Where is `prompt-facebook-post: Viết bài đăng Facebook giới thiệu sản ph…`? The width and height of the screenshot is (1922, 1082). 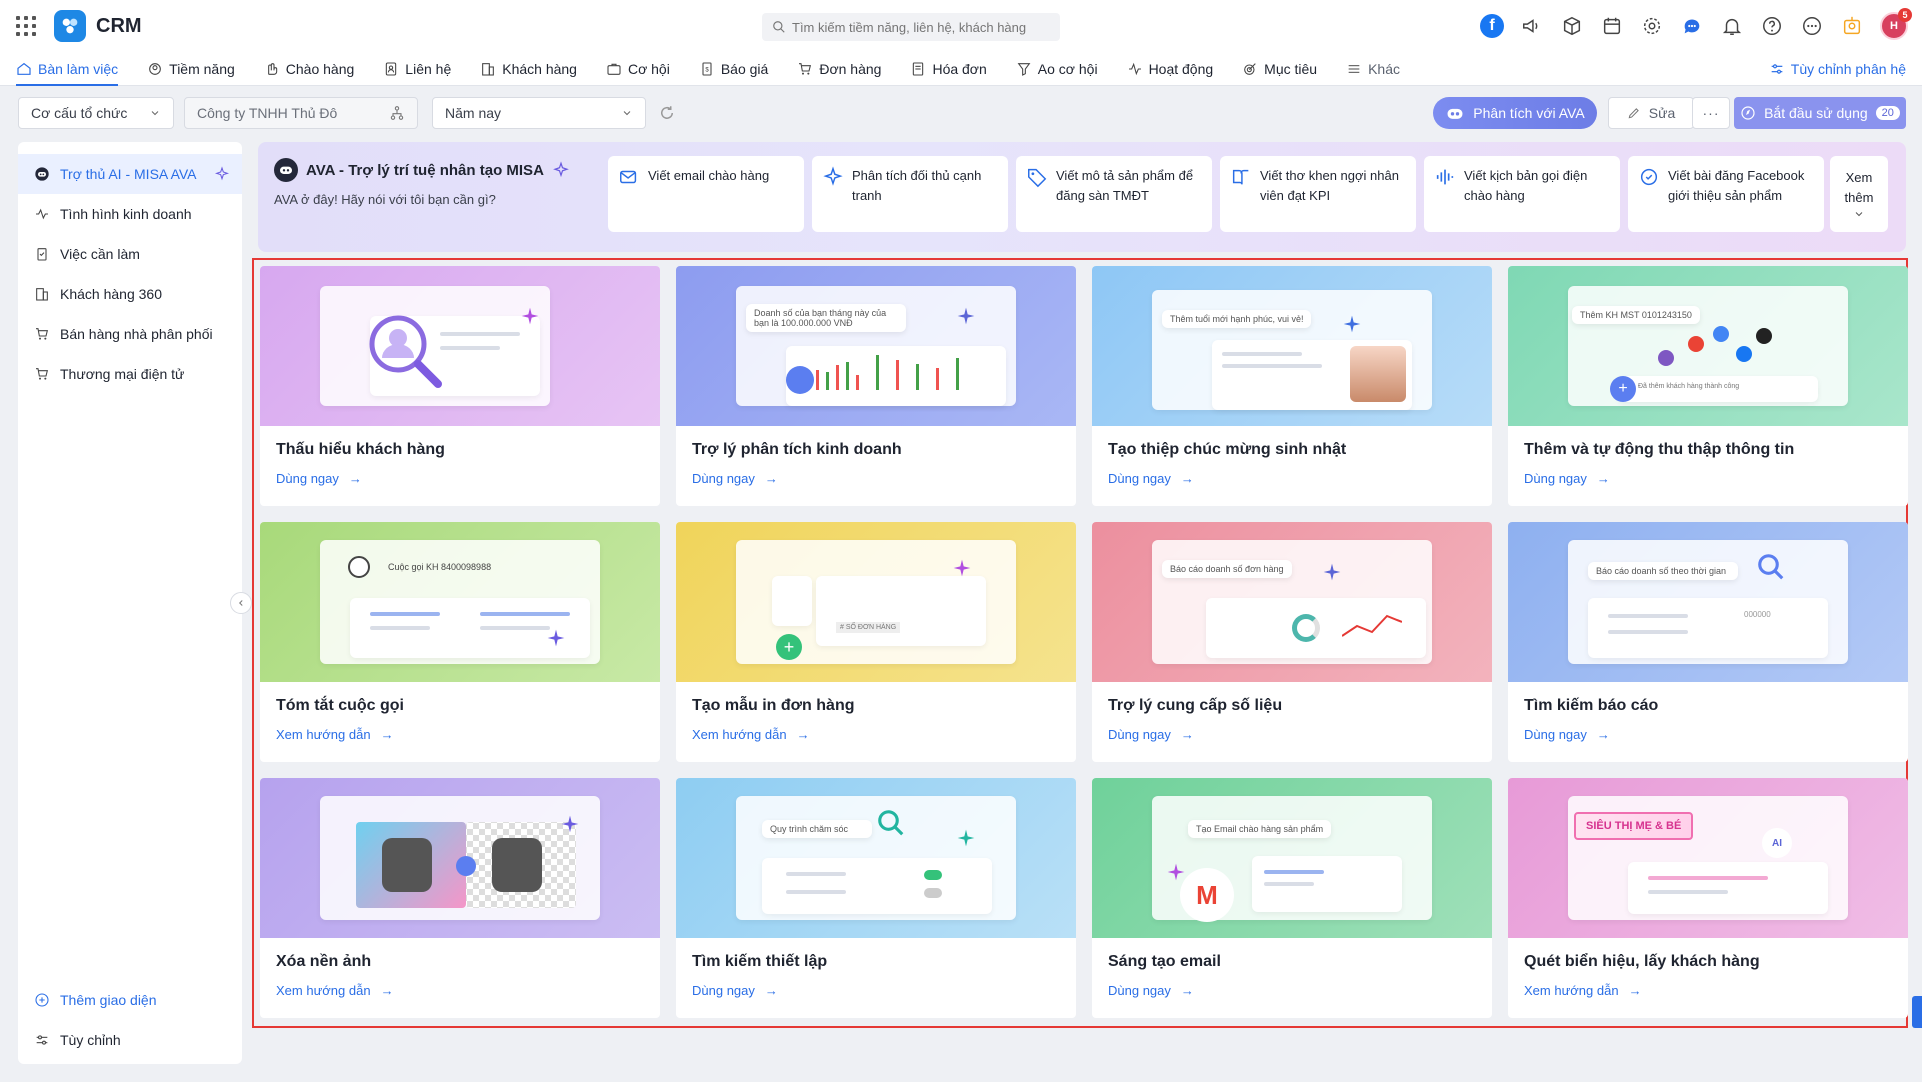 prompt-facebook-post: Viết bài đăng Facebook giới thiệu sản ph… is located at coordinates (1726, 194).